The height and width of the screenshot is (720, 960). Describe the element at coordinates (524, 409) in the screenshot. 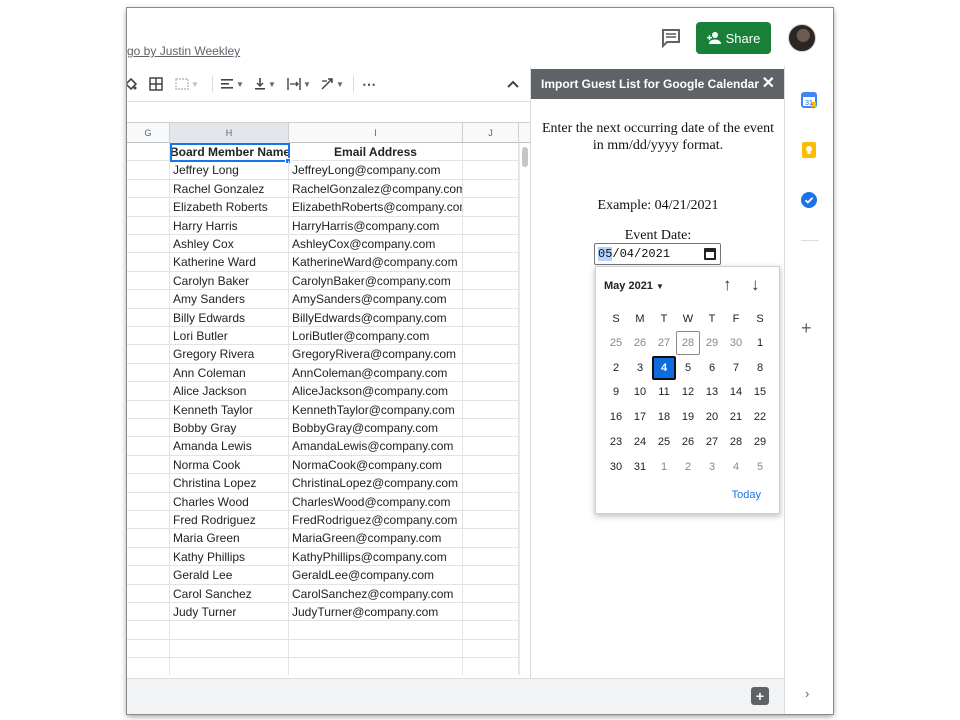

I see `vertical-scrollbar` at that location.